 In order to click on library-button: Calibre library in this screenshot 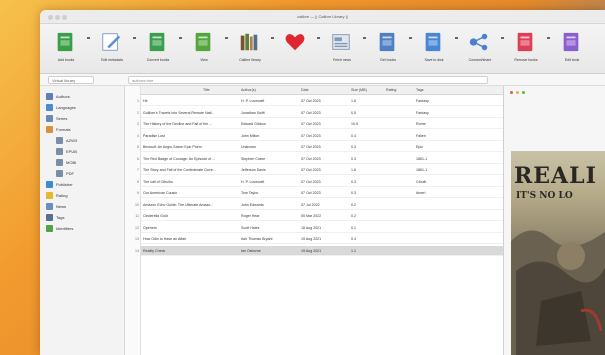, I will do `click(250, 49)`.